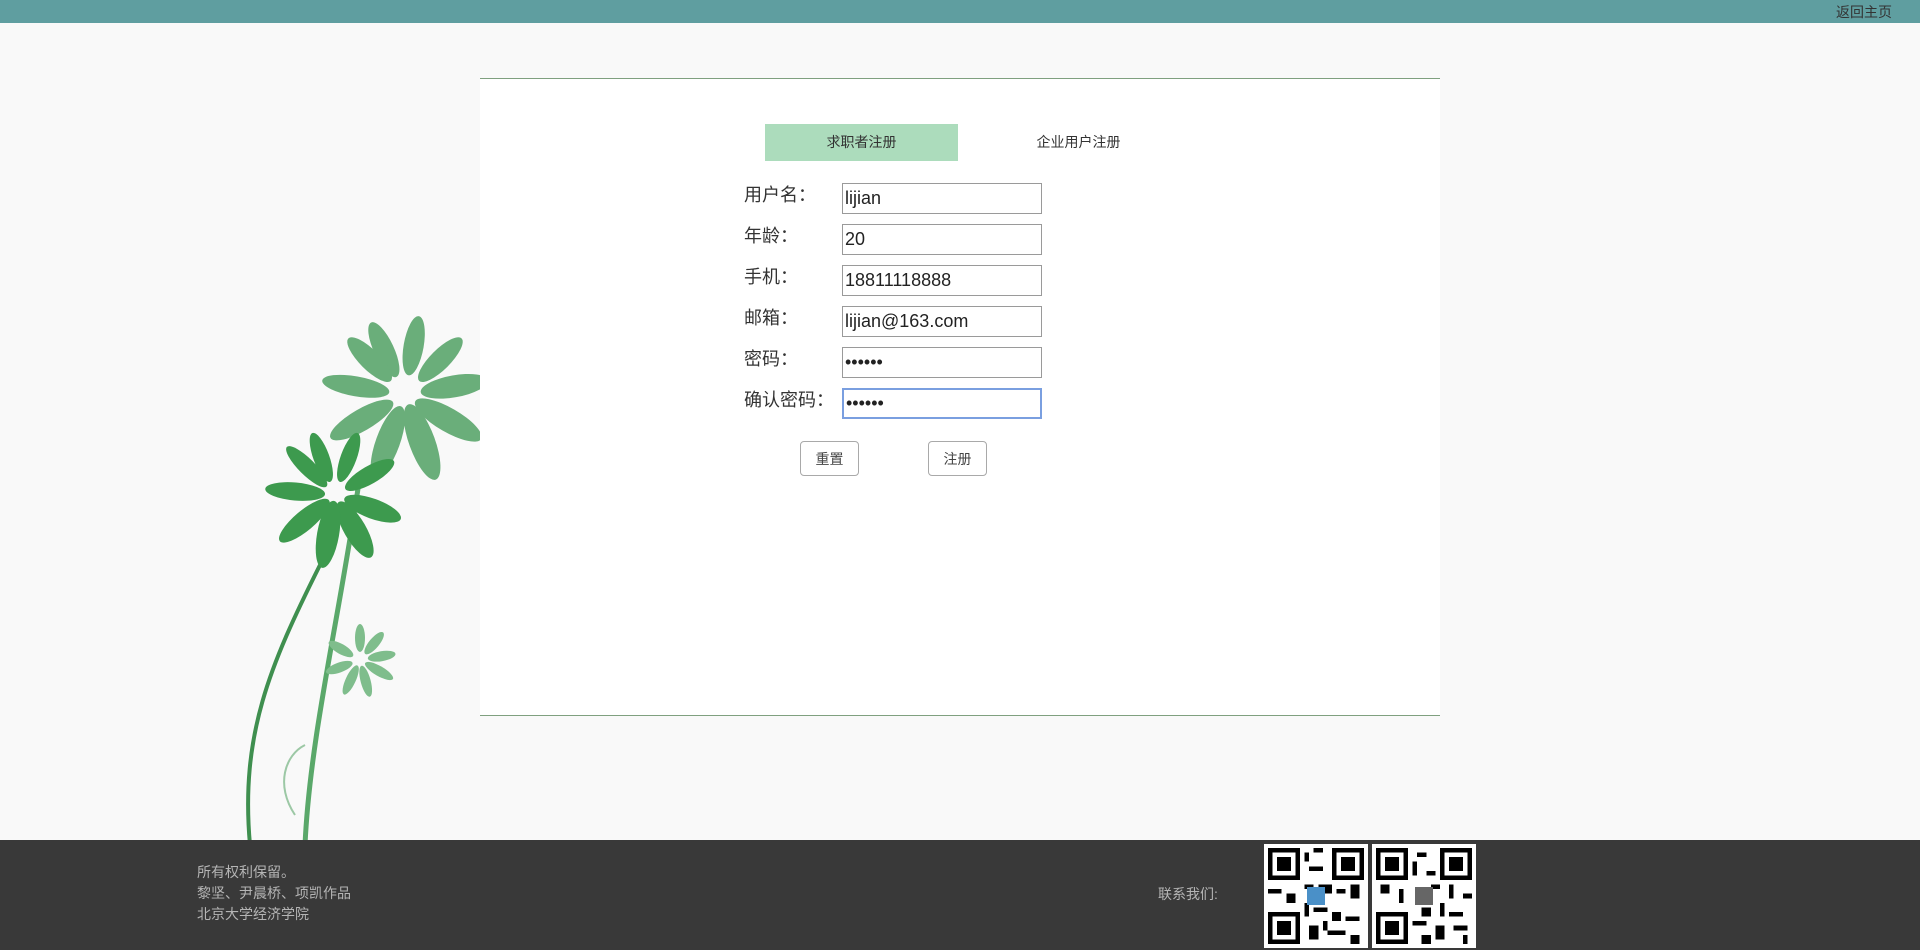 The height and width of the screenshot is (950, 1920). I want to click on email-row: 邮箱：, so click(904, 322).